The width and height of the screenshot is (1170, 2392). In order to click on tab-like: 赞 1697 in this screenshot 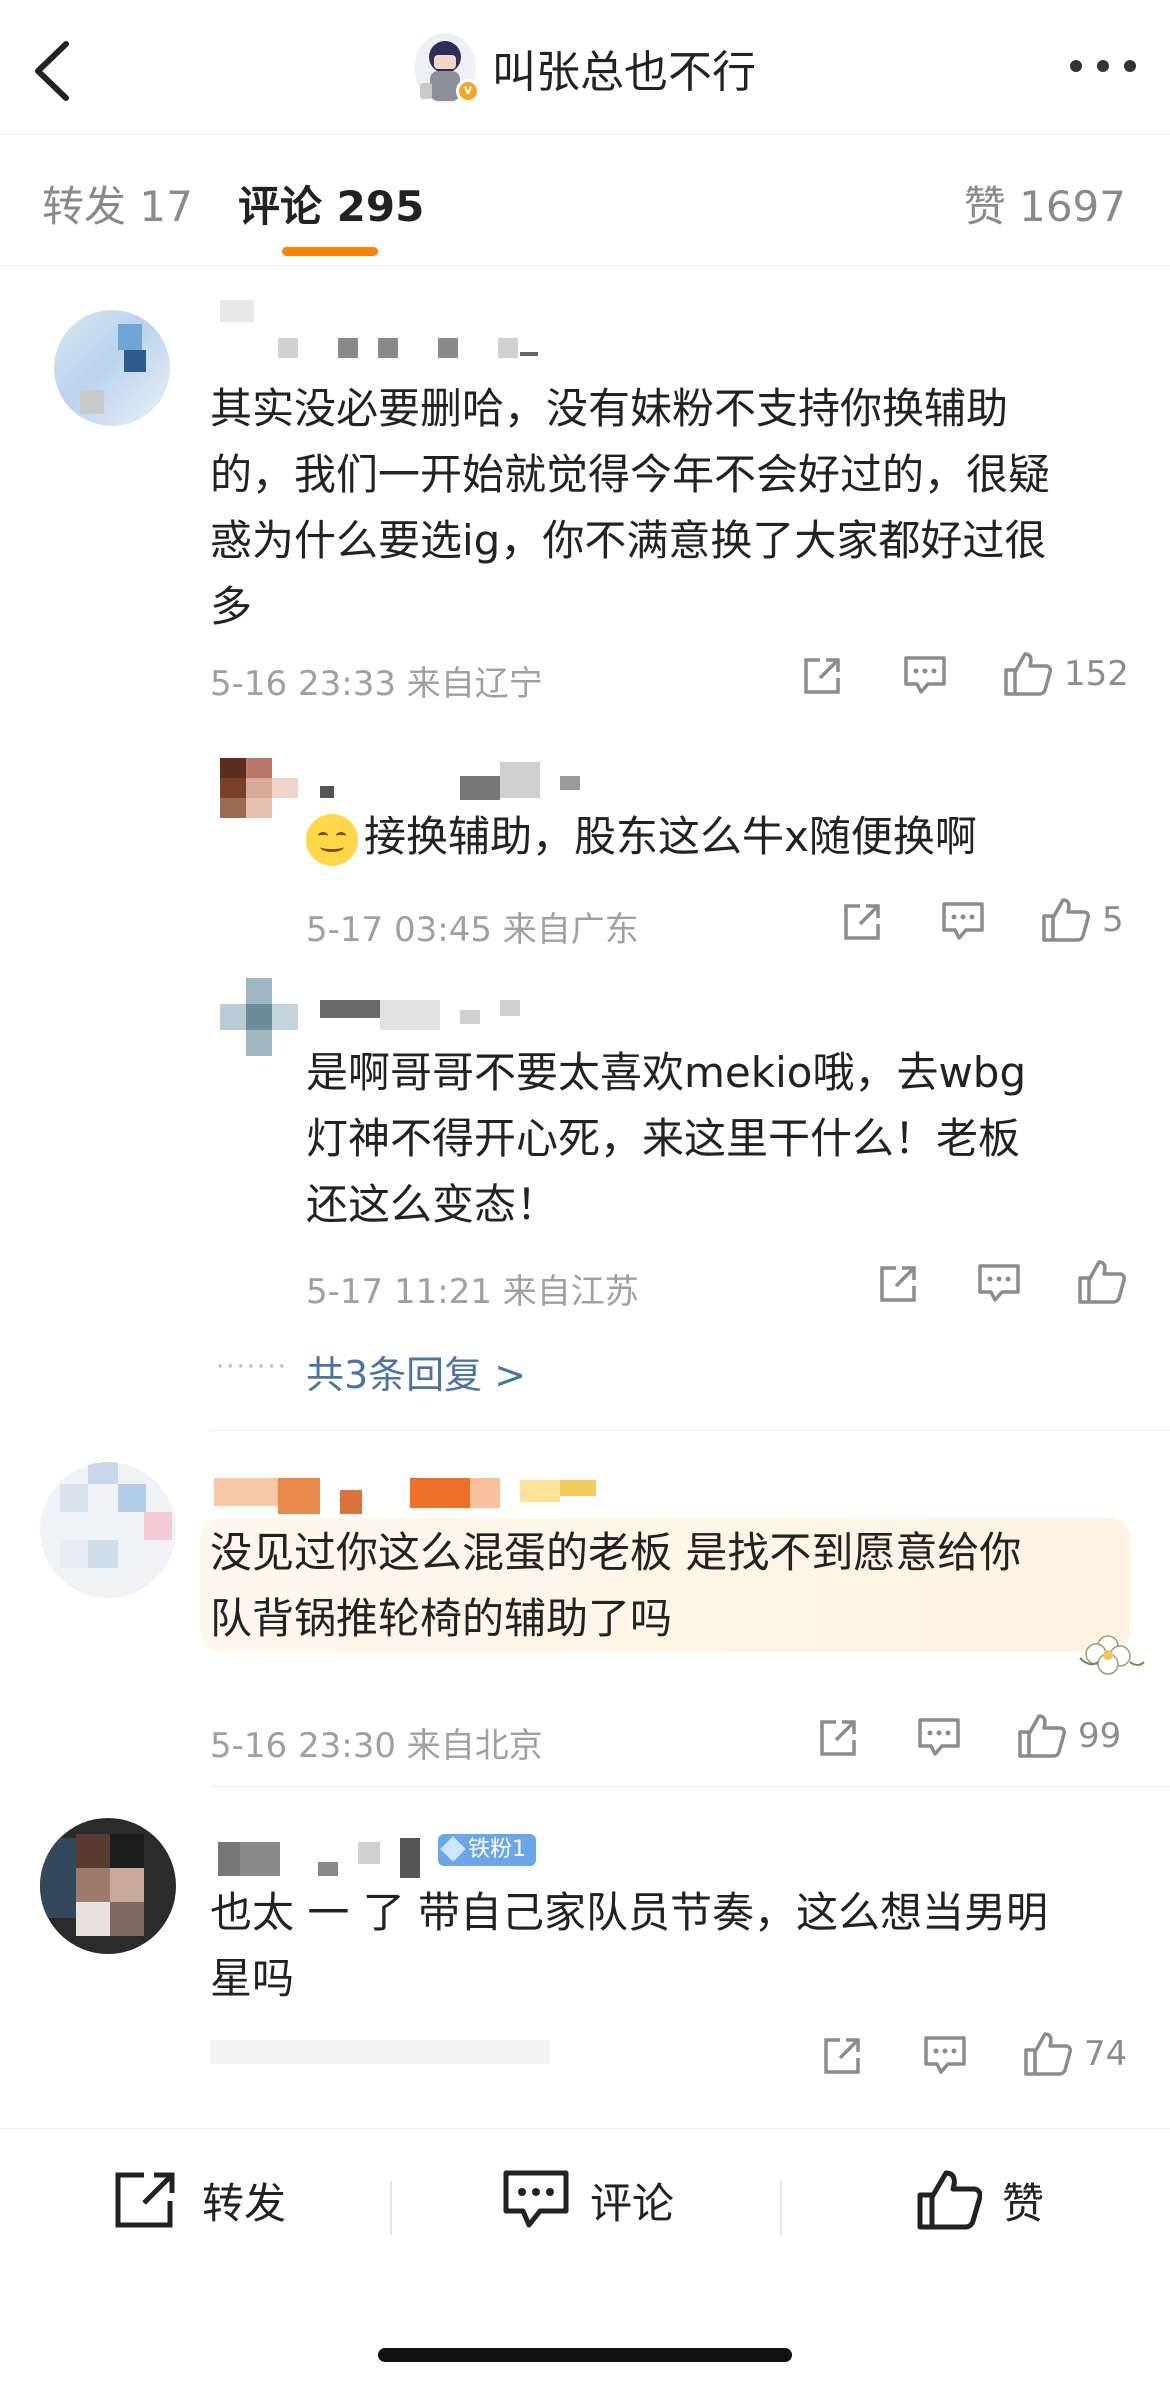, I will do `click(1045, 203)`.